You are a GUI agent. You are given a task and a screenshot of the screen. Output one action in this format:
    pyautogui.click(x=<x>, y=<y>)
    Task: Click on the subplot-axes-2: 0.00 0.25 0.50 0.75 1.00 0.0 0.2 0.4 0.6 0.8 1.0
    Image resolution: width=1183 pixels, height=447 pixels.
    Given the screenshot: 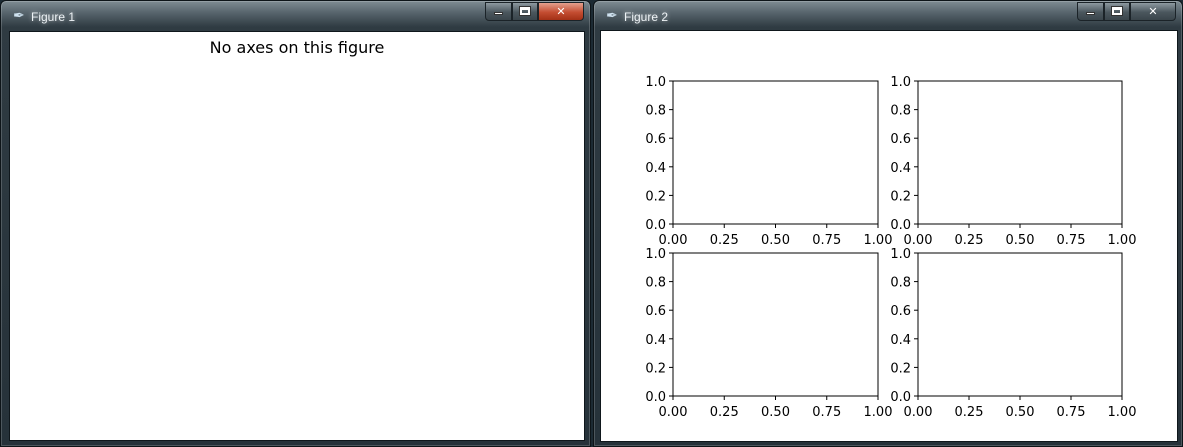 What is the action you would take?
    pyautogui.click(x=1013, y=161)
    